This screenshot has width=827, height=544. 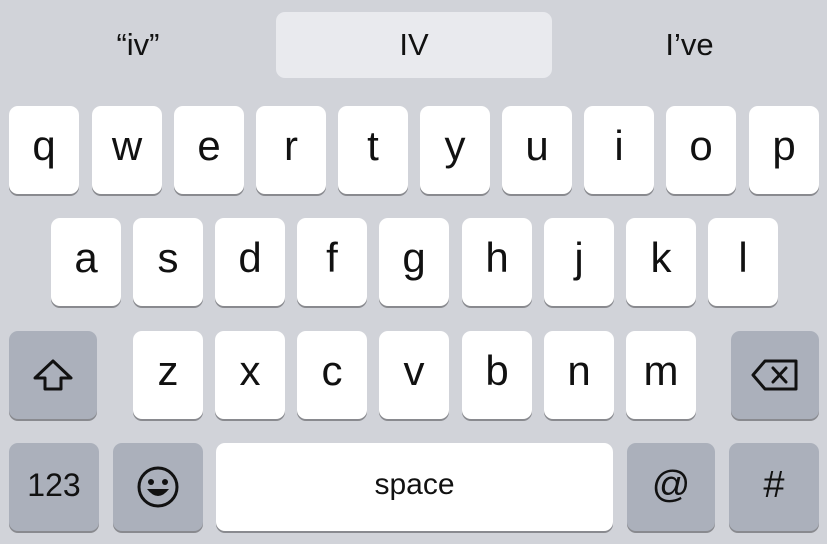 I want to click on key-q: q, so click(x=44, y=150).